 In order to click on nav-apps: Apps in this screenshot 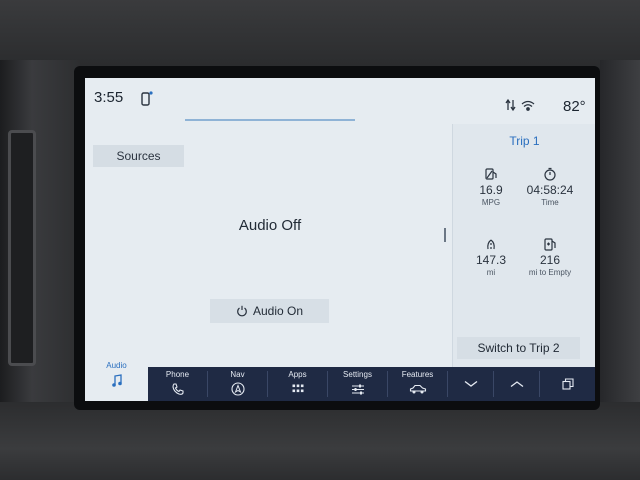, I will do `click(297, 384)`.